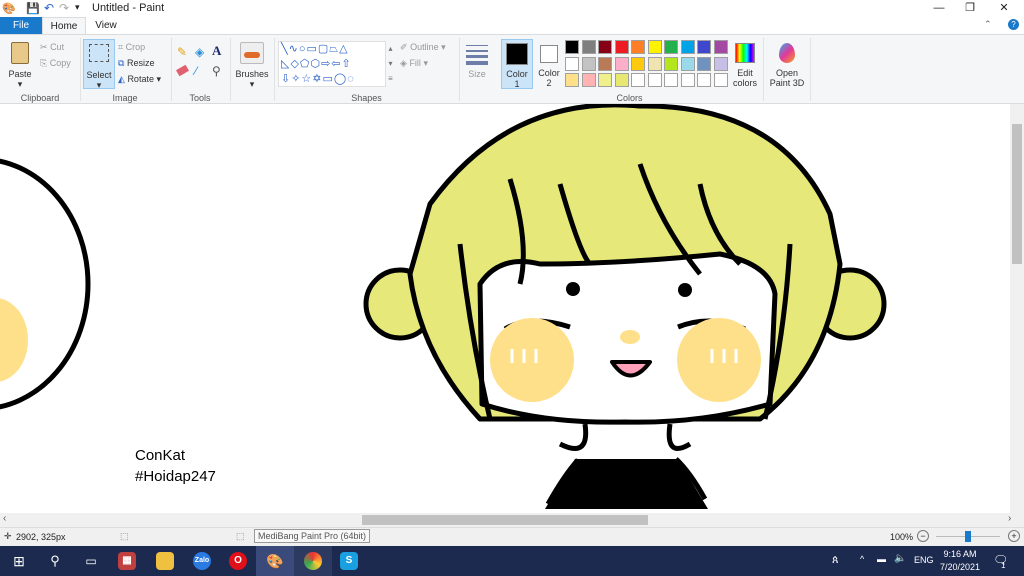  What do you see at coordinates (45, 284) in the screenshot?
I see `egg-drawing` at bounding box center [45, 284].